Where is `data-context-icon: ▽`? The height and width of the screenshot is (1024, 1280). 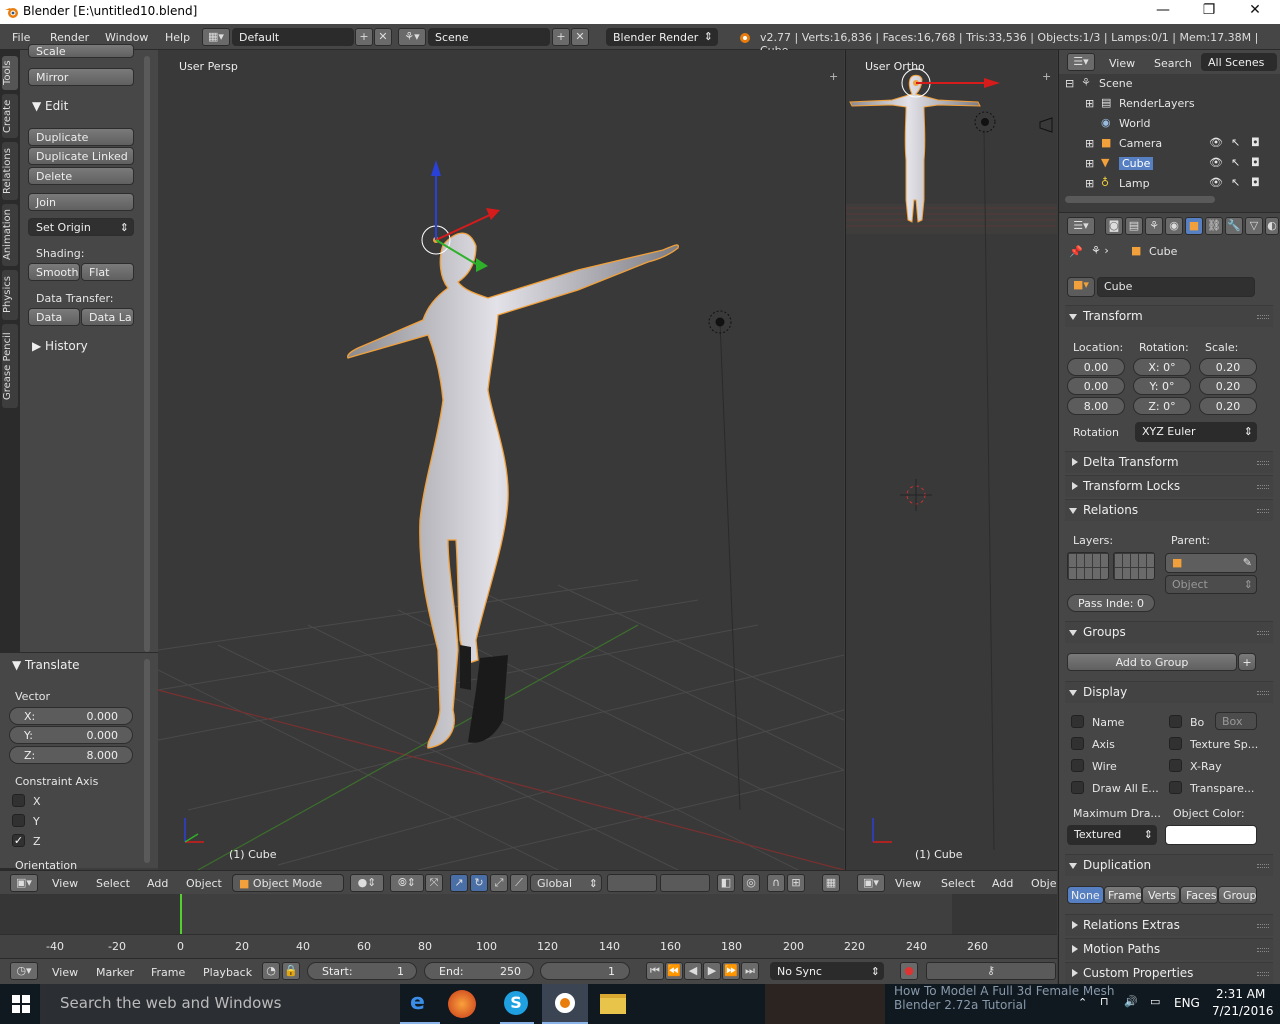 data-context-icon: ▽ is located at coordinates (1254, 226).